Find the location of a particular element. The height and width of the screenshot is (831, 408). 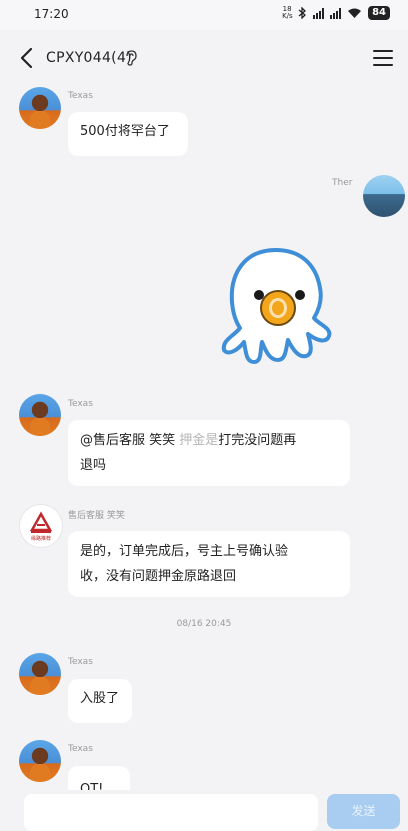

message-bubble: 是的，订单完成后，号主上号确认验 收，没有问题押金原路退回 is located at coordinates (209, 564).